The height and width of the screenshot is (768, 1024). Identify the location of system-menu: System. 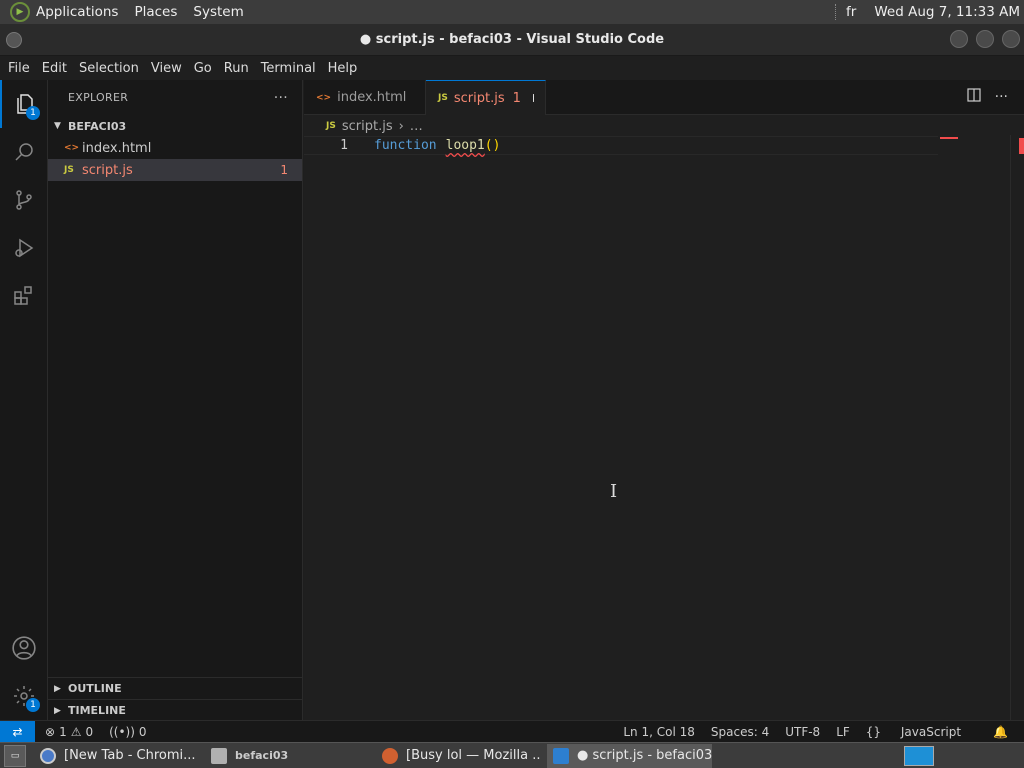
(218, 12).